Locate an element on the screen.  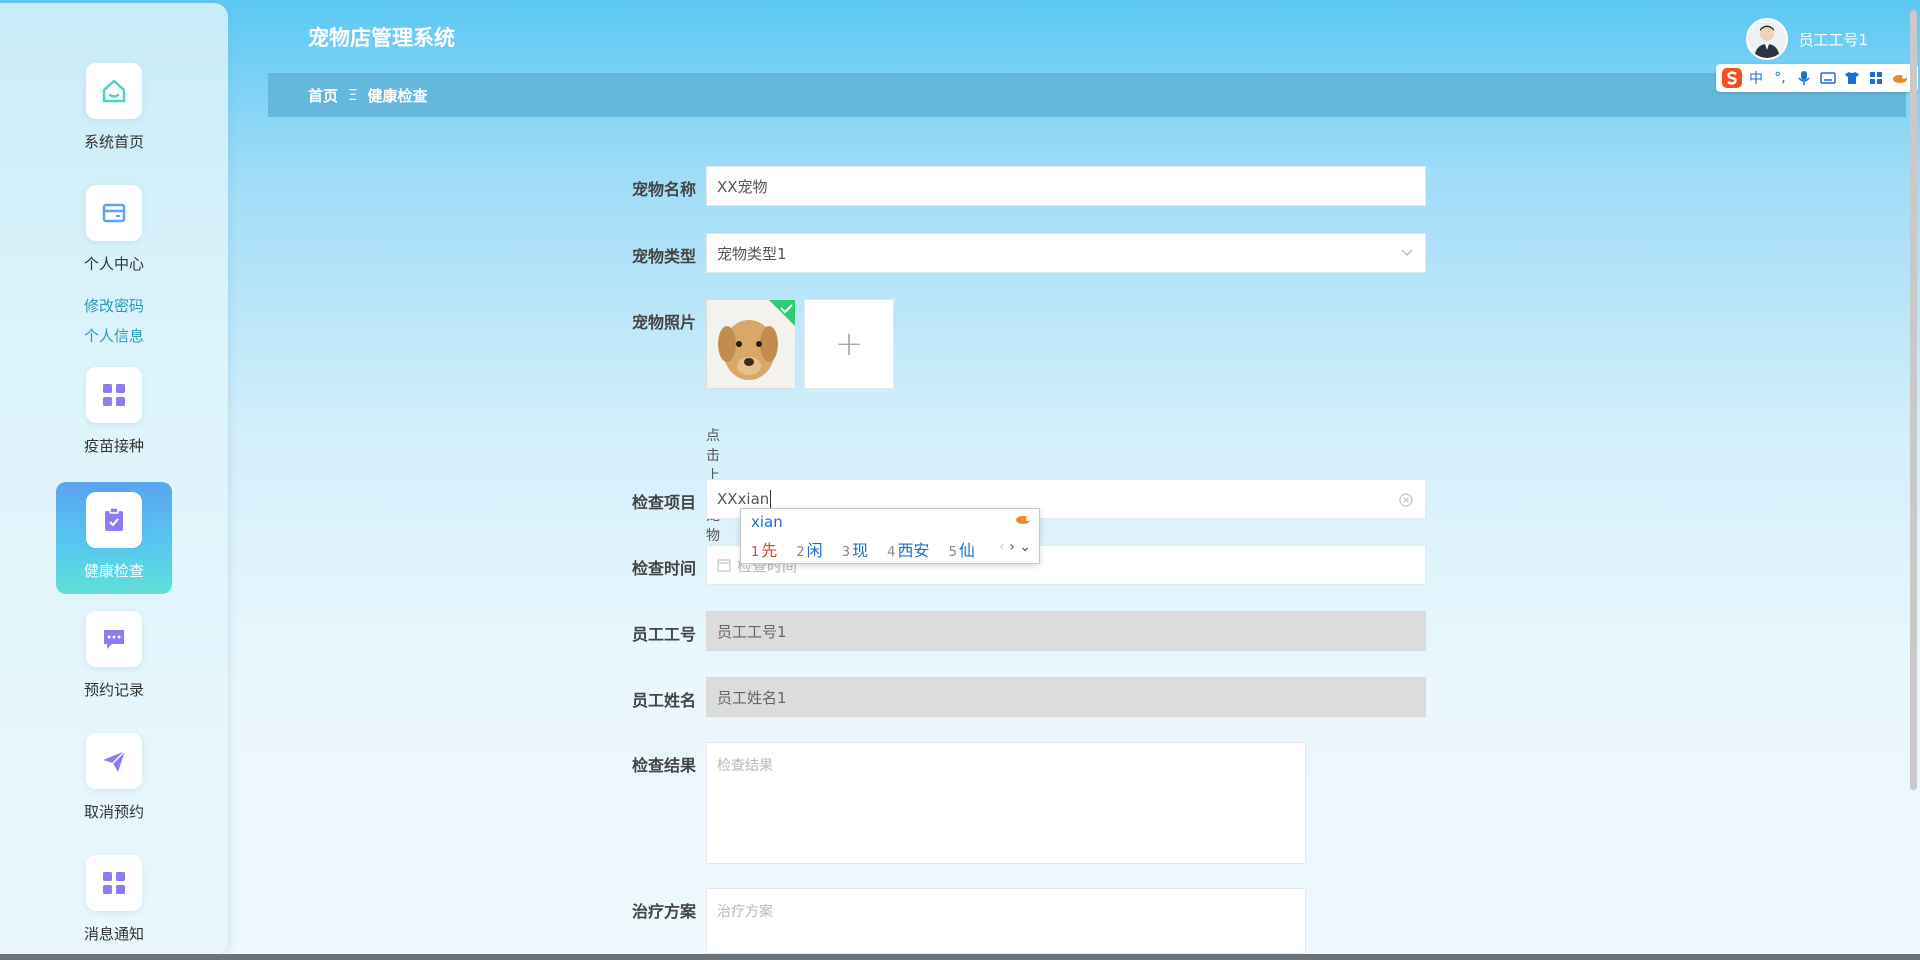
sidebar-item-appointments: 预约记录 is located at coordinates (114, 655).